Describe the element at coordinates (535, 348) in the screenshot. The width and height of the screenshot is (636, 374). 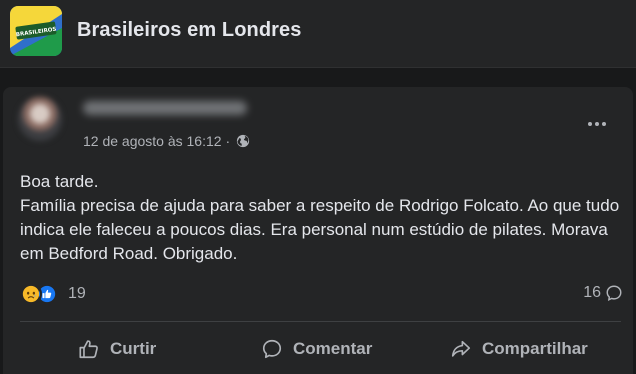
I see `share-button-label: Compartilhar` at that location.